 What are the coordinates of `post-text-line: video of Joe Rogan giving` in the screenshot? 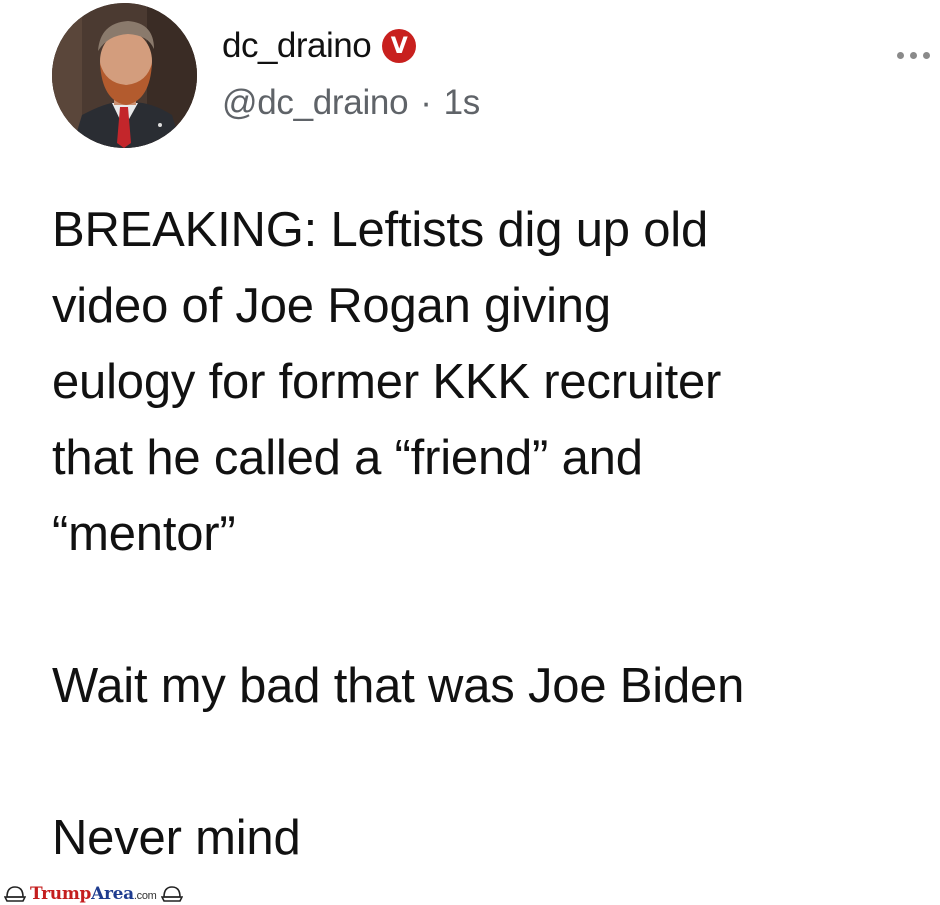 It's located at (331, 306).